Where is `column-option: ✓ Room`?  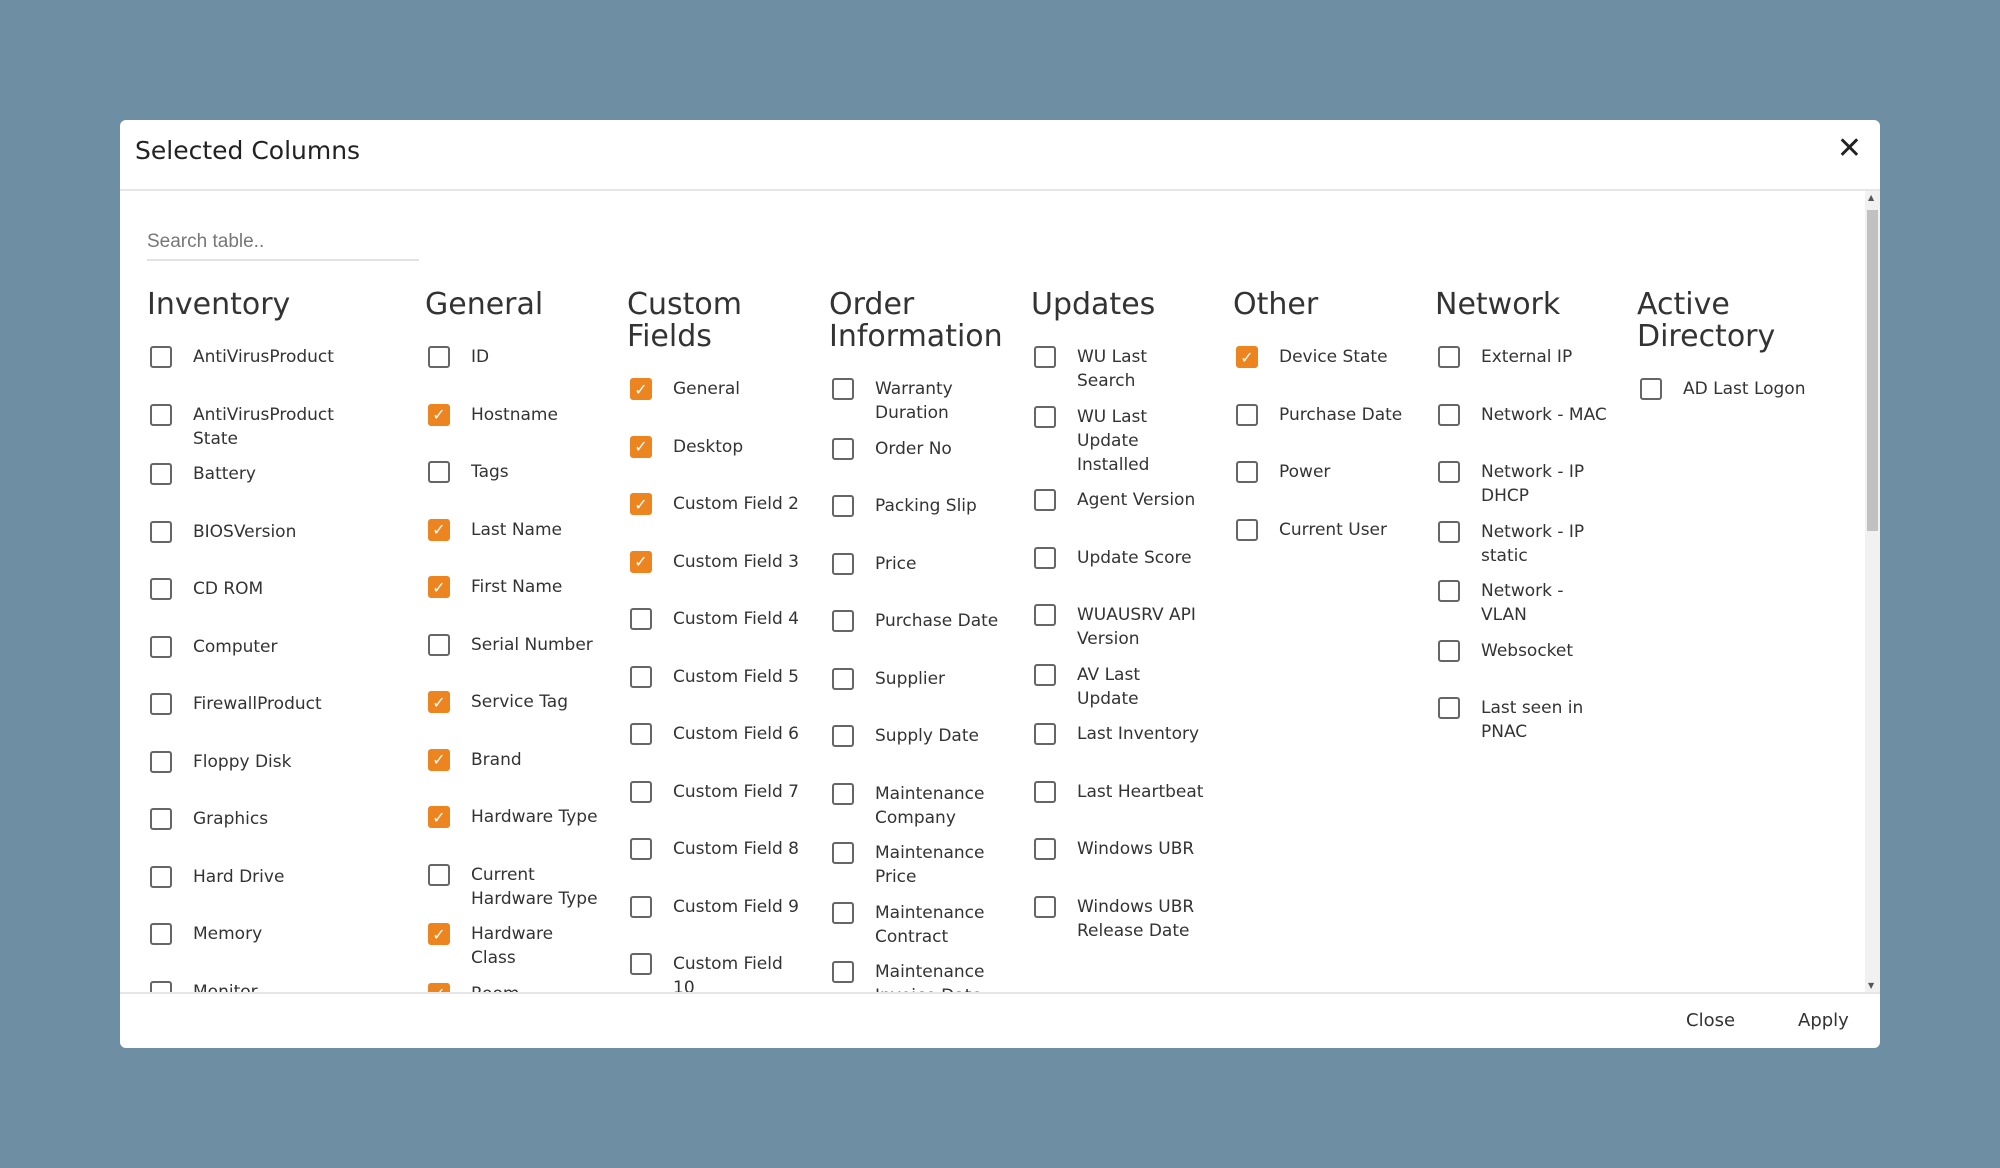 column-option: ✓ Room is located at coordinates (513, 987).